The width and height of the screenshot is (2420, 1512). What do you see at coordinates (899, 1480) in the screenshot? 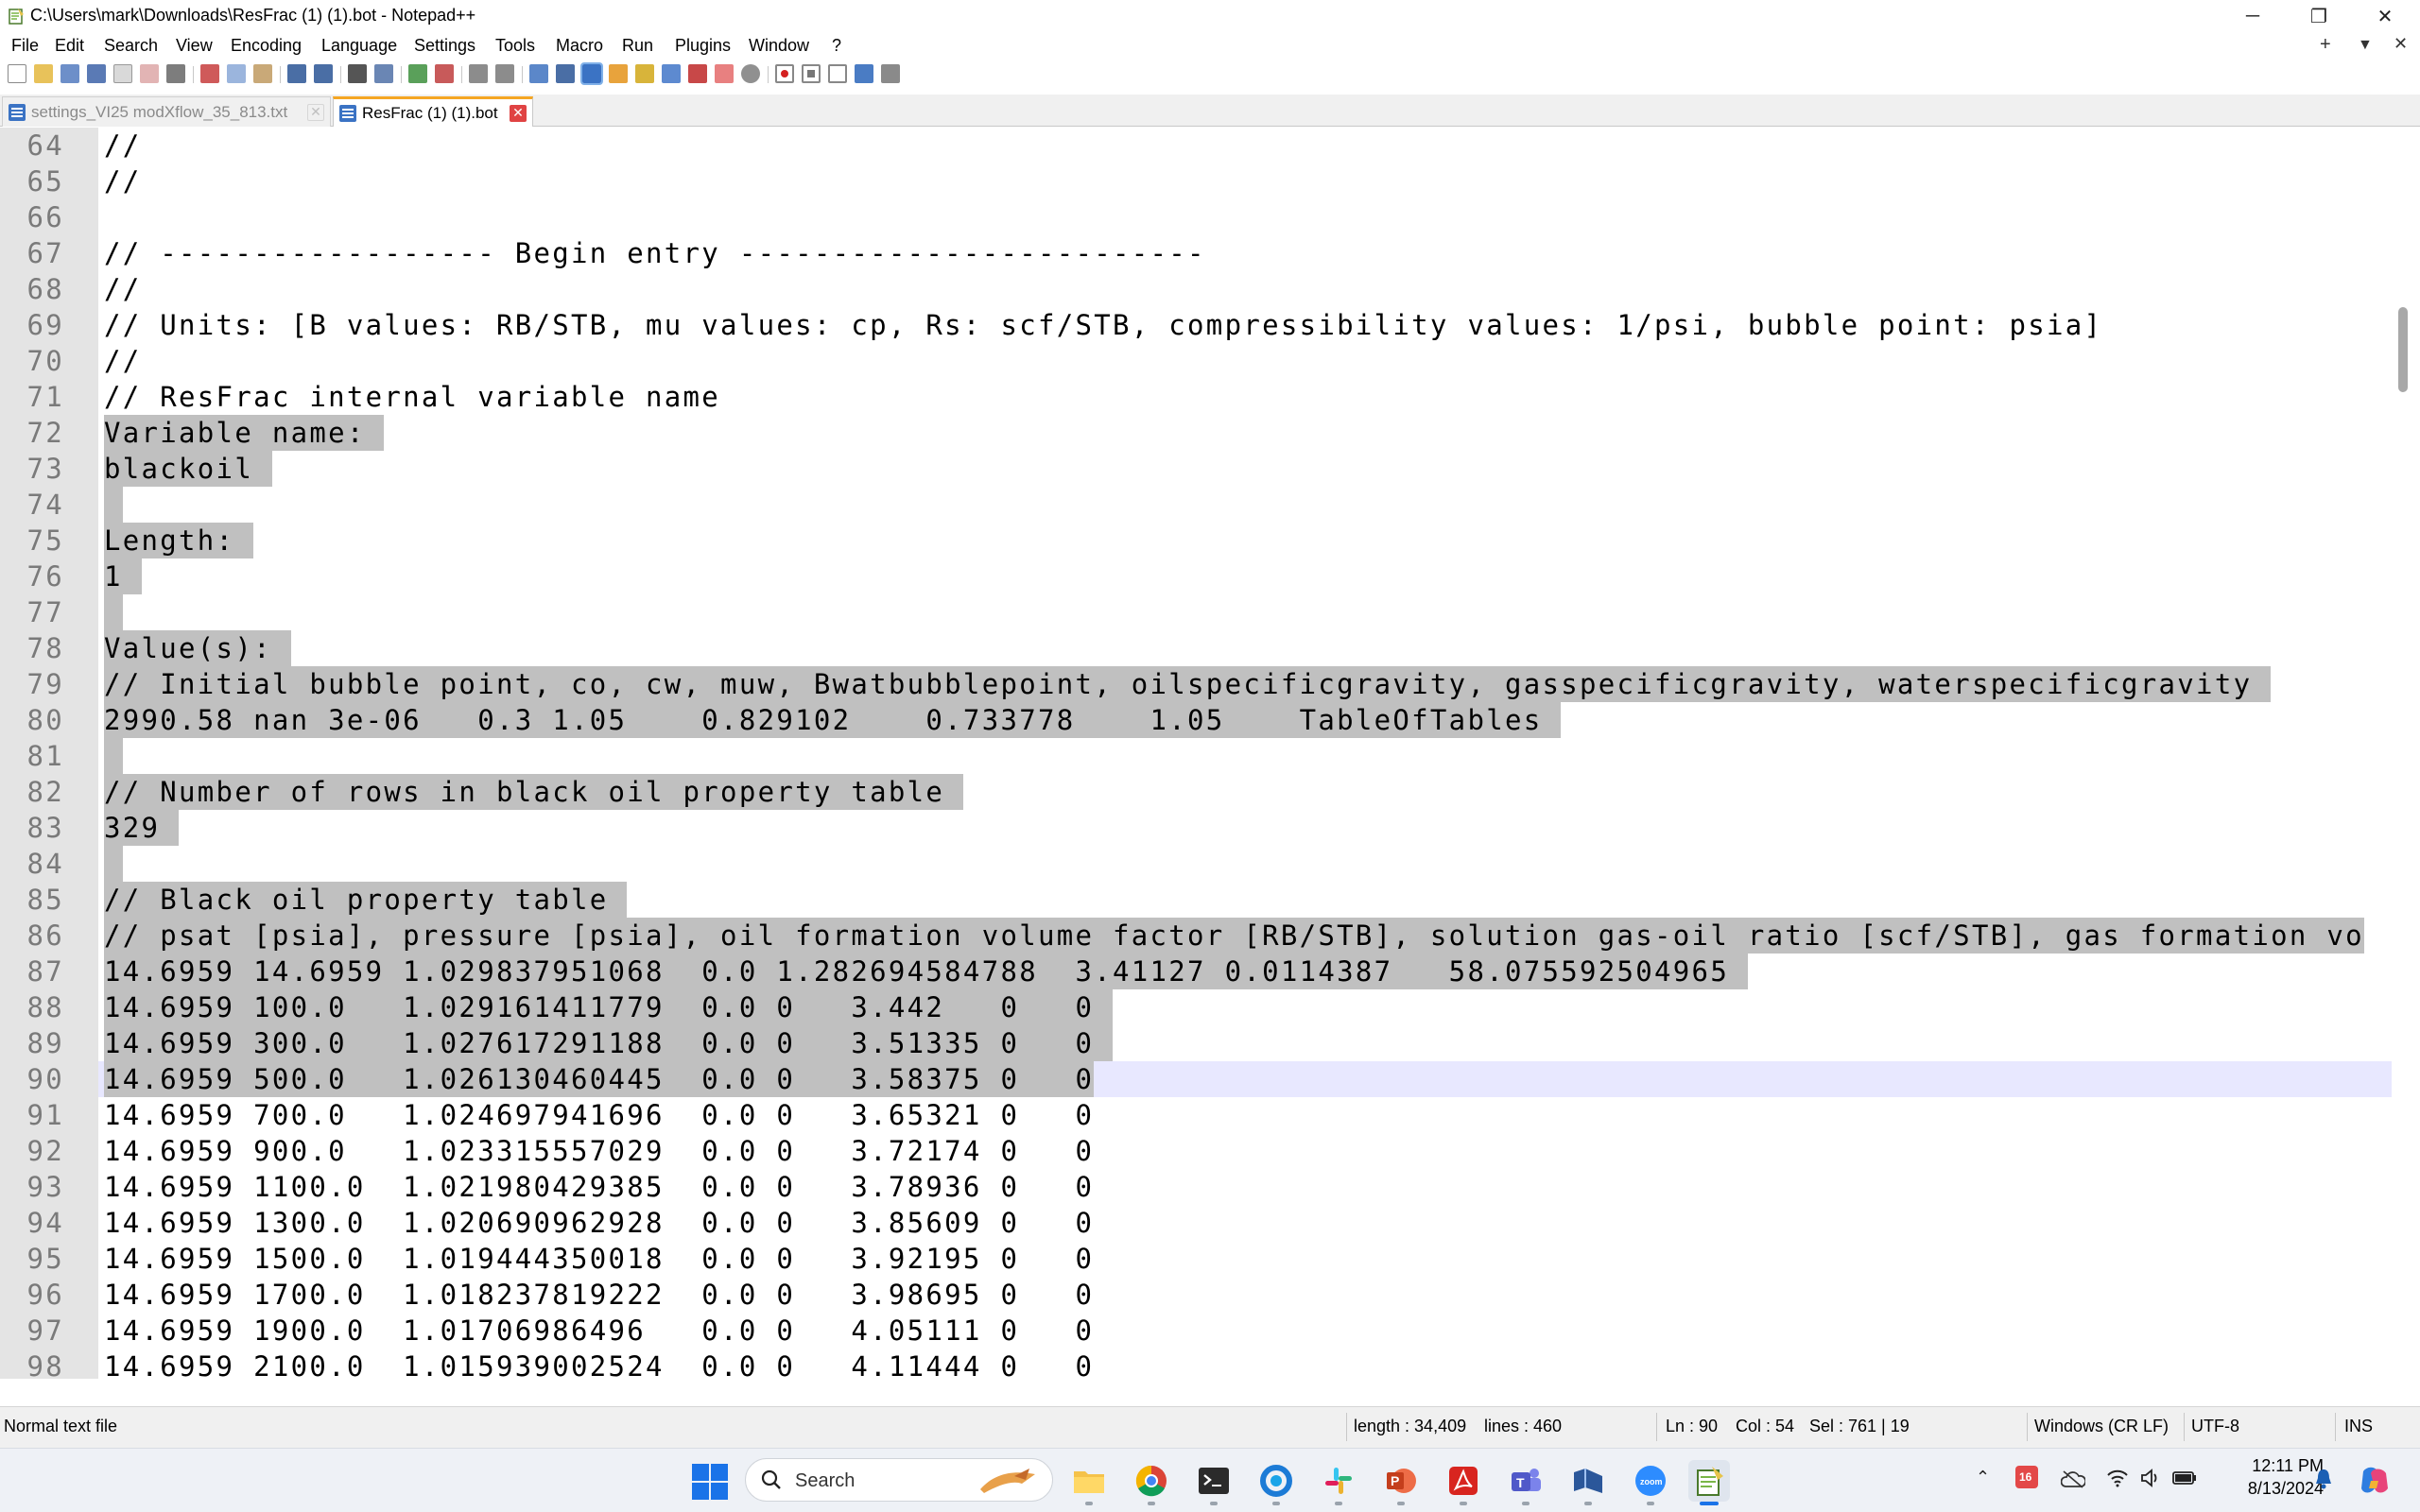
I see `taskbar-search-box: Search` at bounding box center [899, 1480].